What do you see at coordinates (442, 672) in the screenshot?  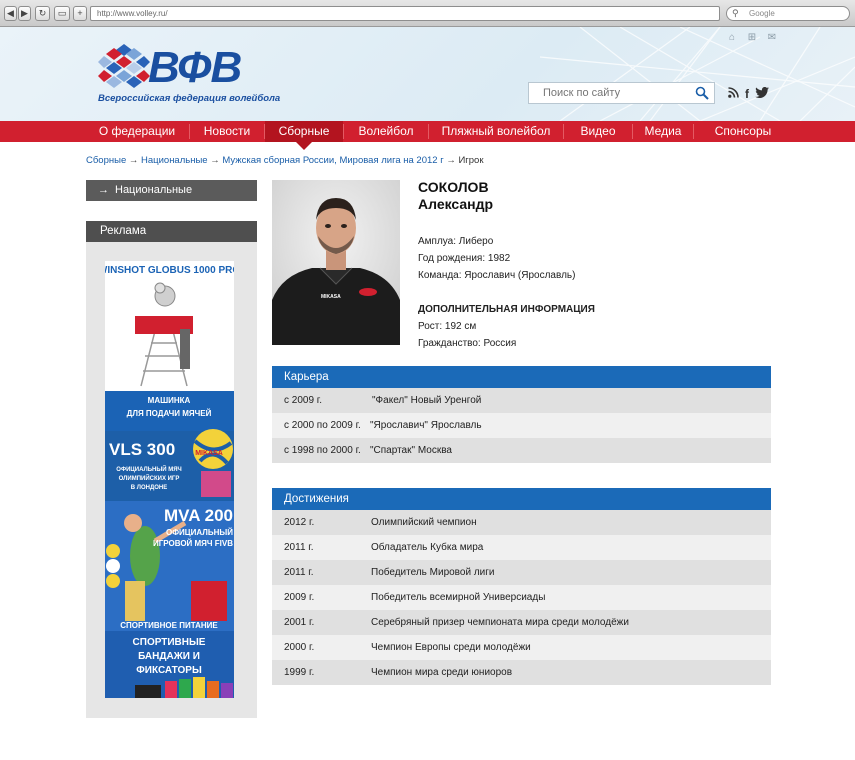 I see `achievement-text: Чемпион мира среди юниоров` at bounding box center [442, 672].